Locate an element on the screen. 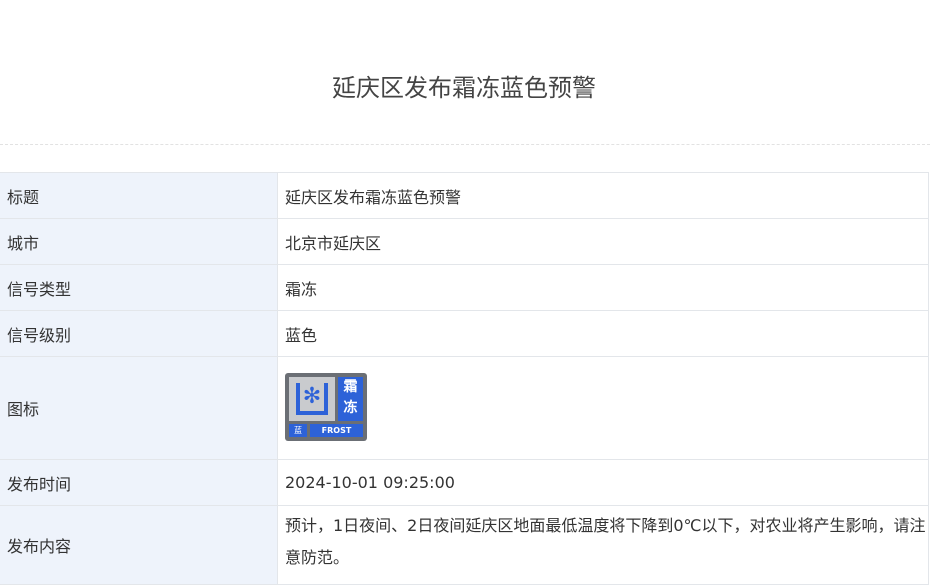 This screenshot has width=943, height=585. signal-level-cn: 蓝 is located at coordinates (298, 430).